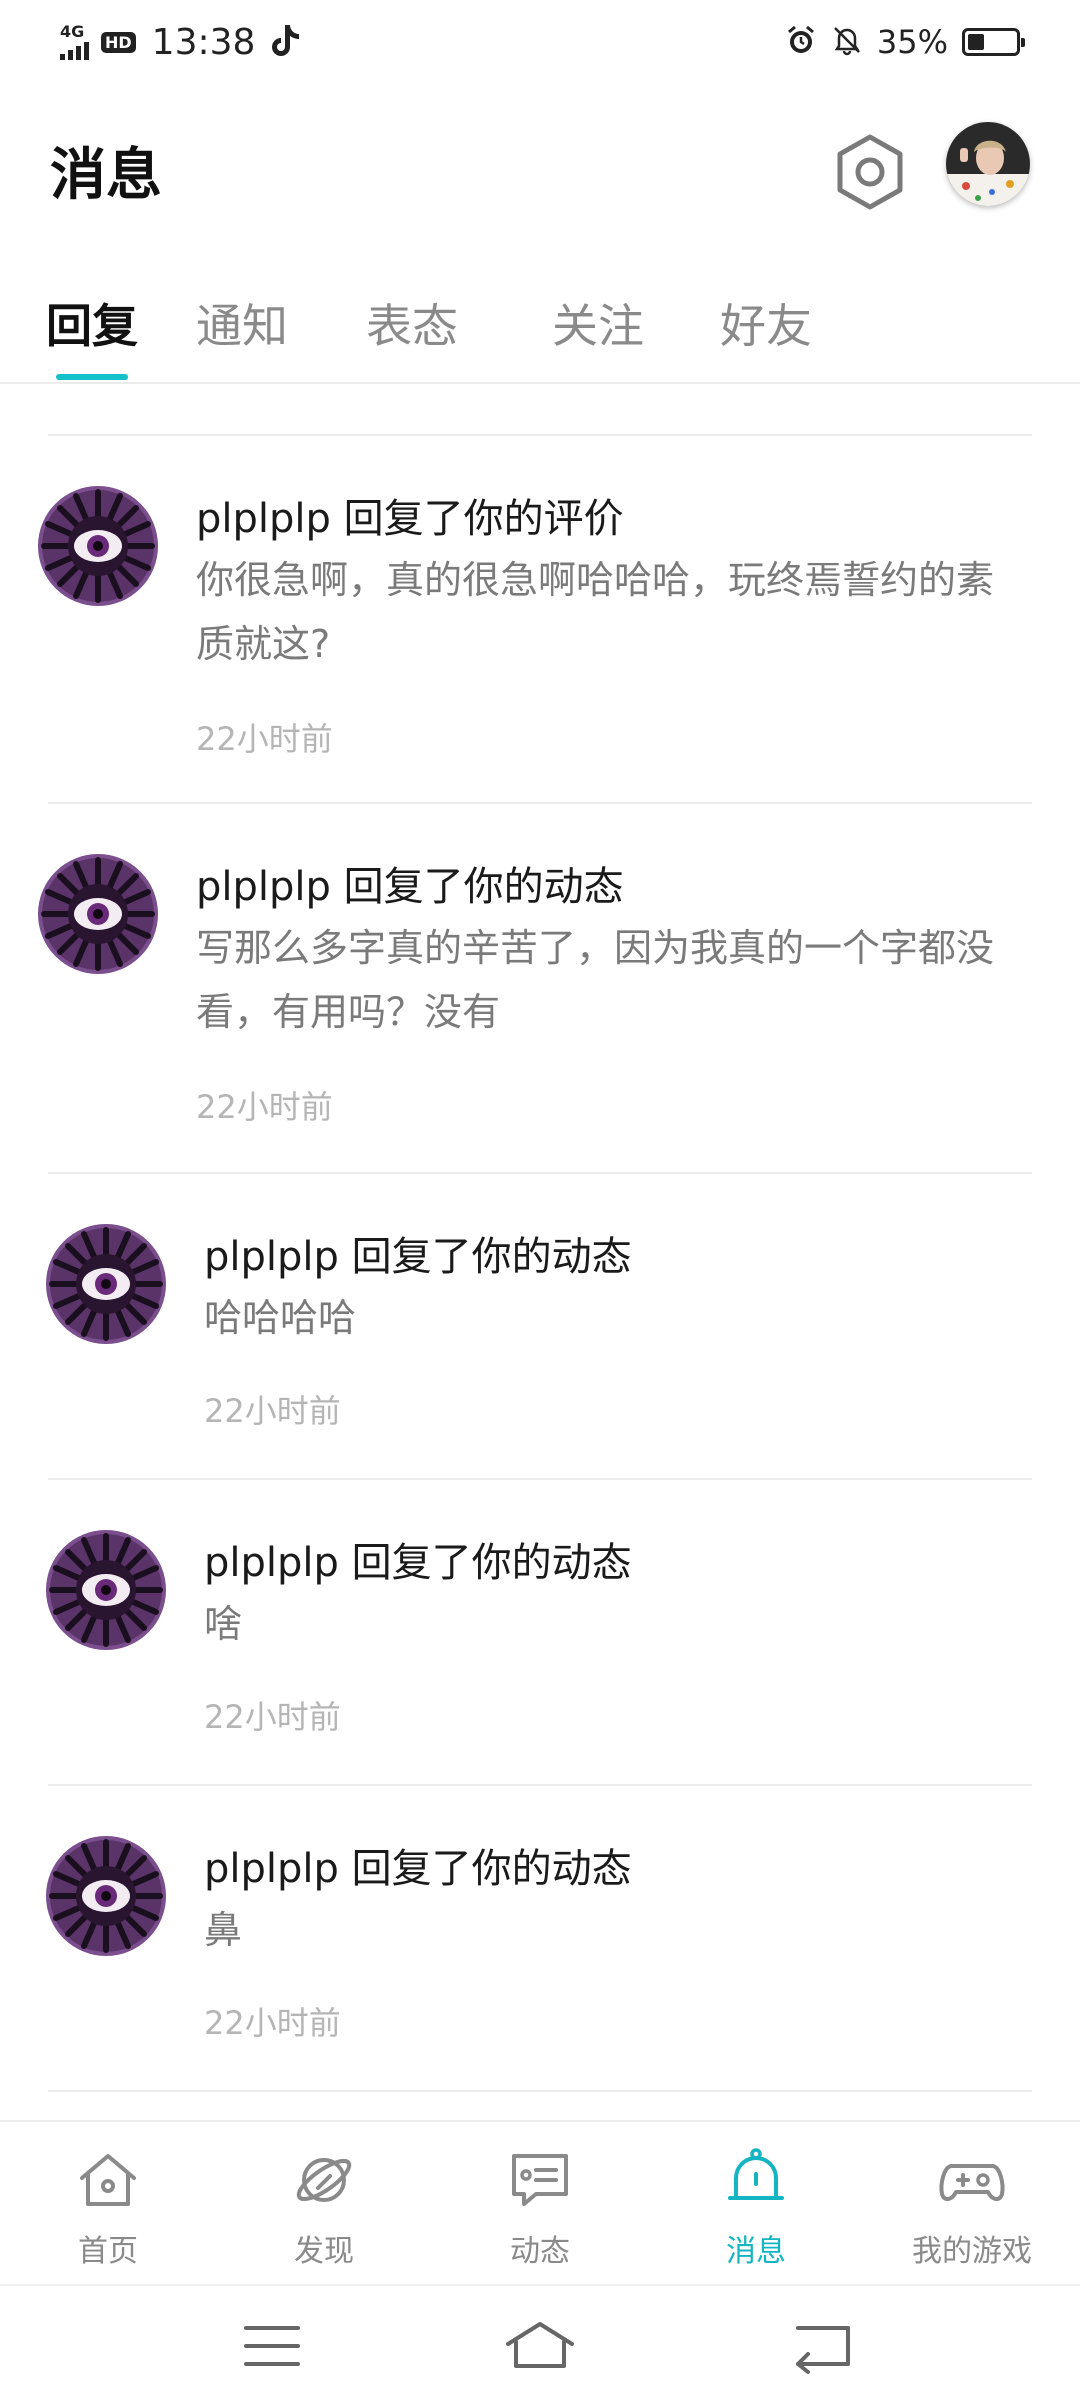 Image resolution: width=1080 pixels, height=2408 pixels. What do you see at coordinates (108, 2180) in the screenshot?
I see `home-icon` at bounding box center [108, 2180].